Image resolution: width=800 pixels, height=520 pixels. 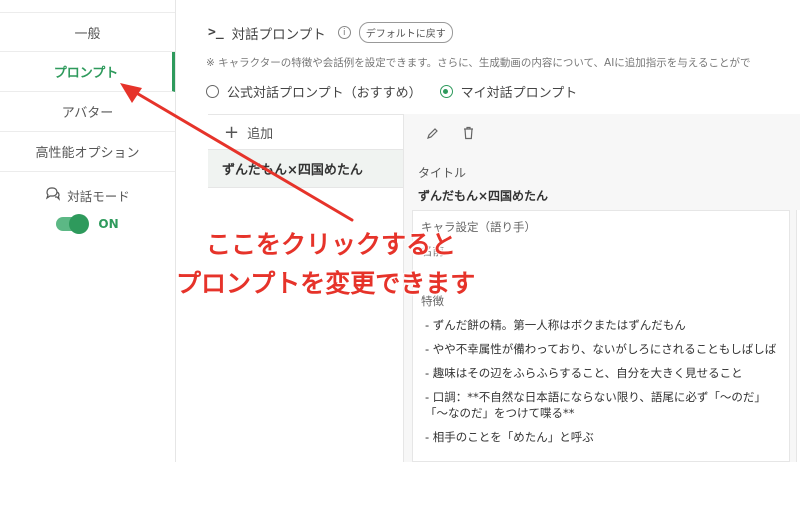 I want to click on info-icon: i, so click(x=344, y=32).